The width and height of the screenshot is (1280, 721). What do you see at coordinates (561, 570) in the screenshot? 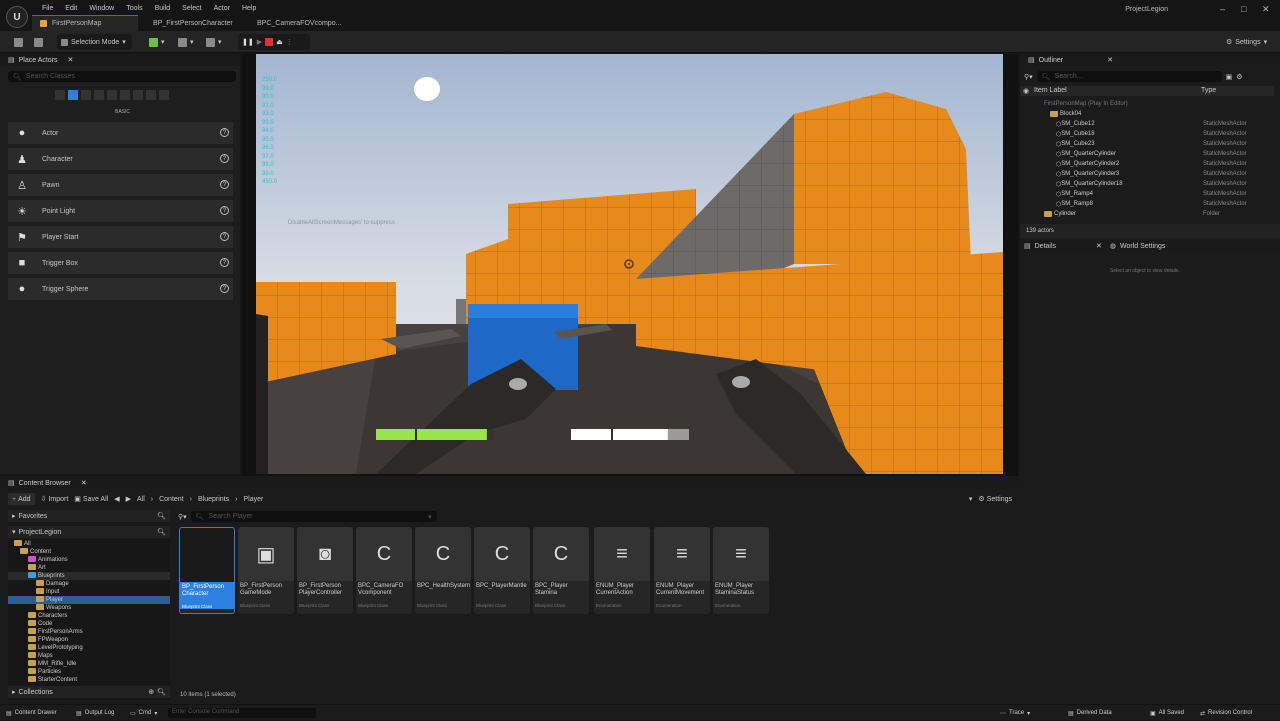
I see `asset-tile: C BPC_Player Stamina Blueprint Class` at bounding box center [561, 570].